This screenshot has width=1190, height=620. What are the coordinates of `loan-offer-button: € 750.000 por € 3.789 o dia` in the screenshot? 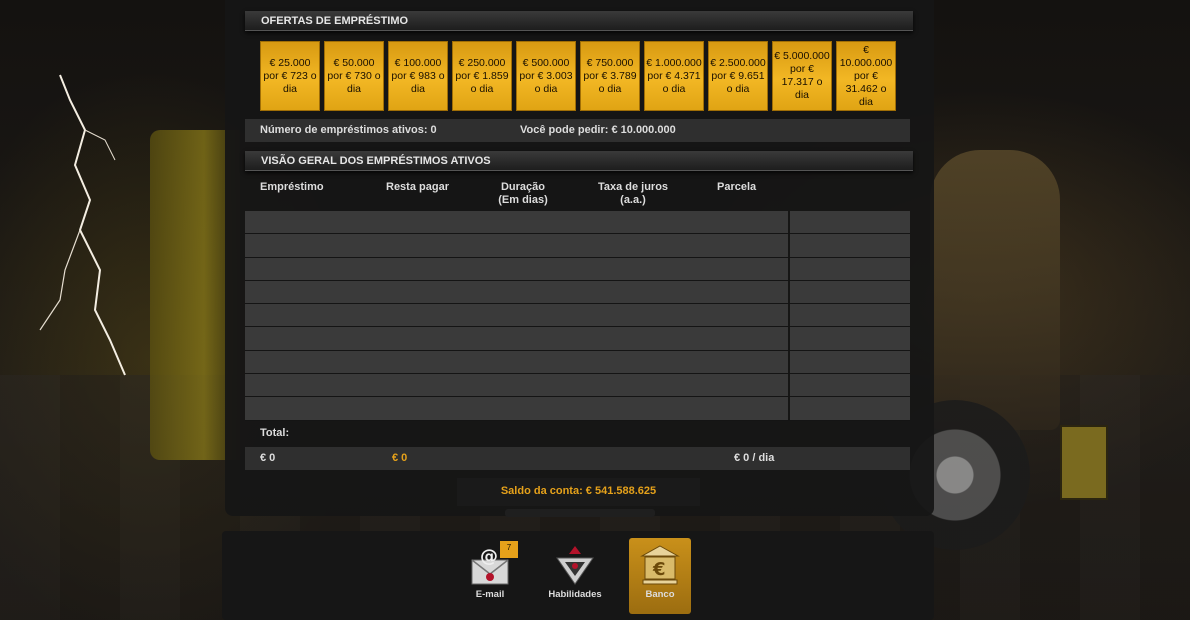 It's located at (610, 76).